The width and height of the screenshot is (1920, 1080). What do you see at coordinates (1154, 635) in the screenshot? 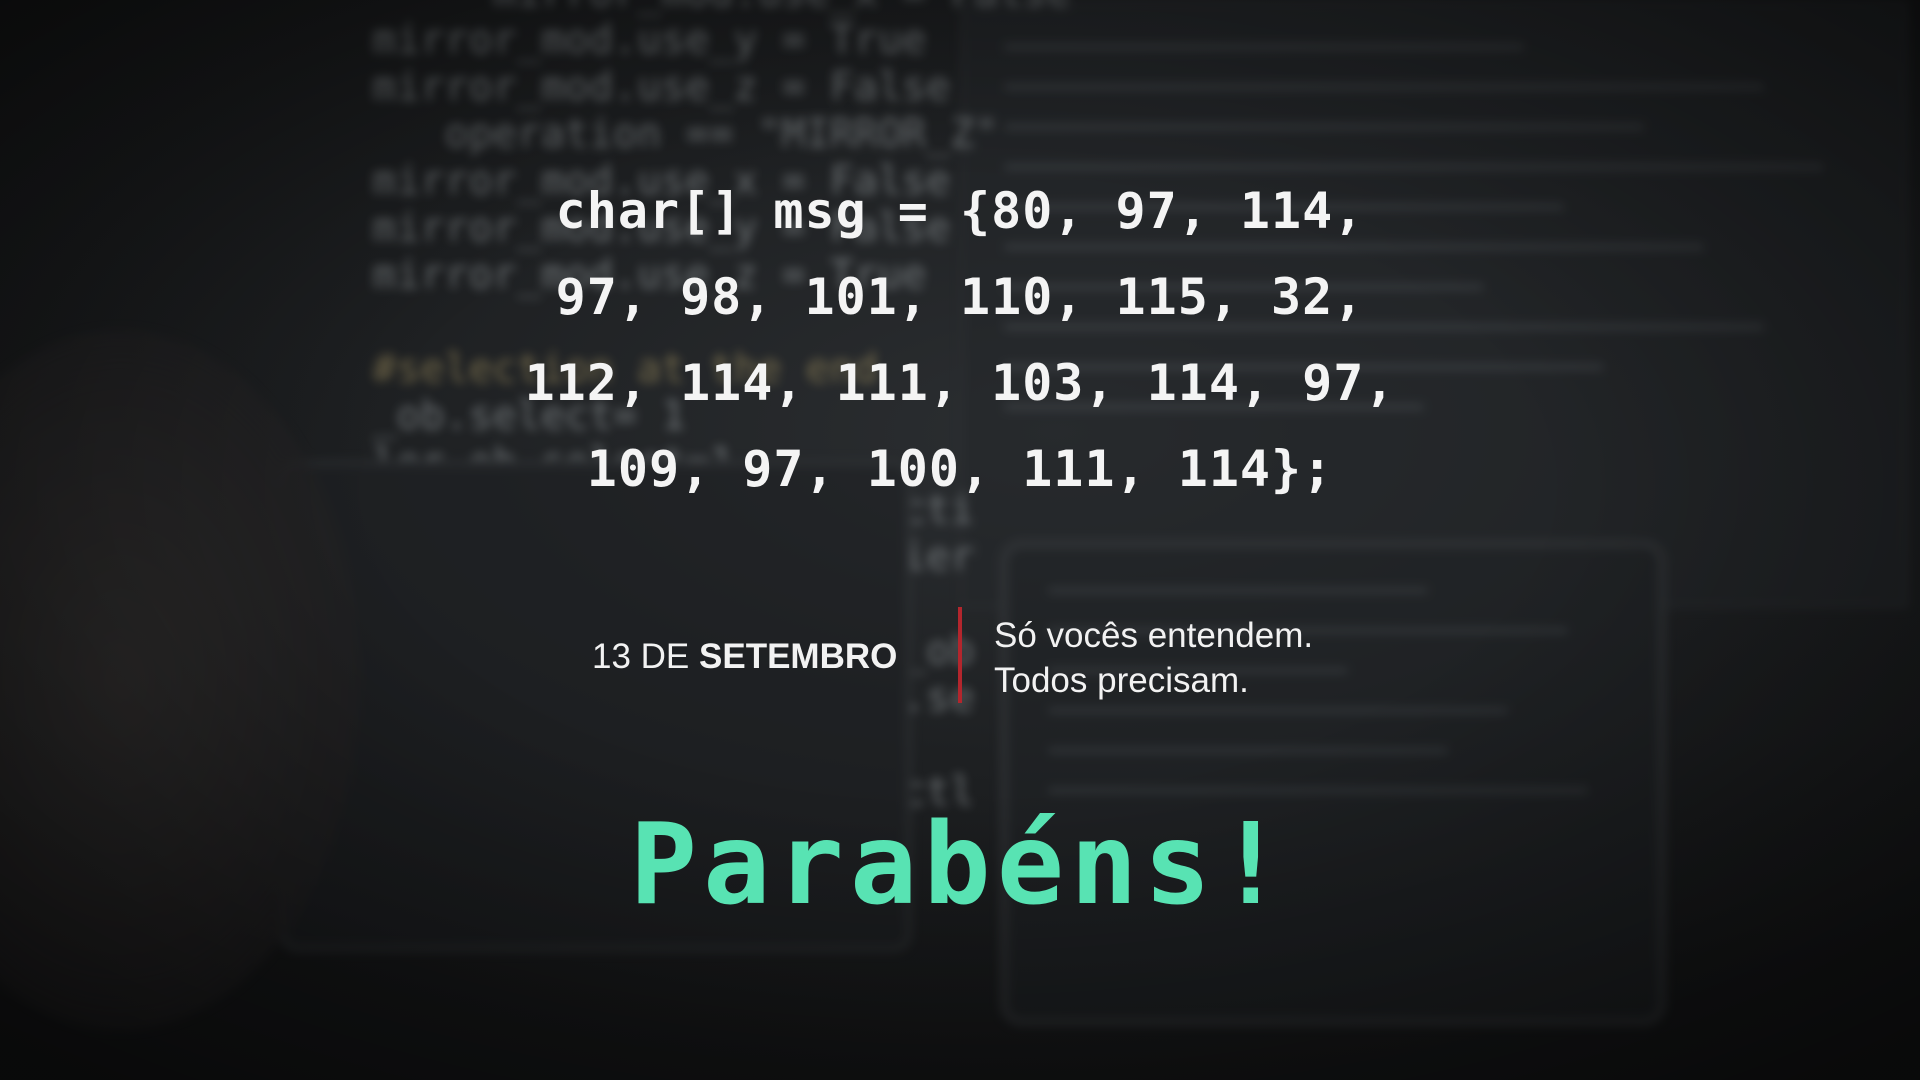
I see `tagline-line-1: Só vocês entendem.` at bounding box center [1154, 635].